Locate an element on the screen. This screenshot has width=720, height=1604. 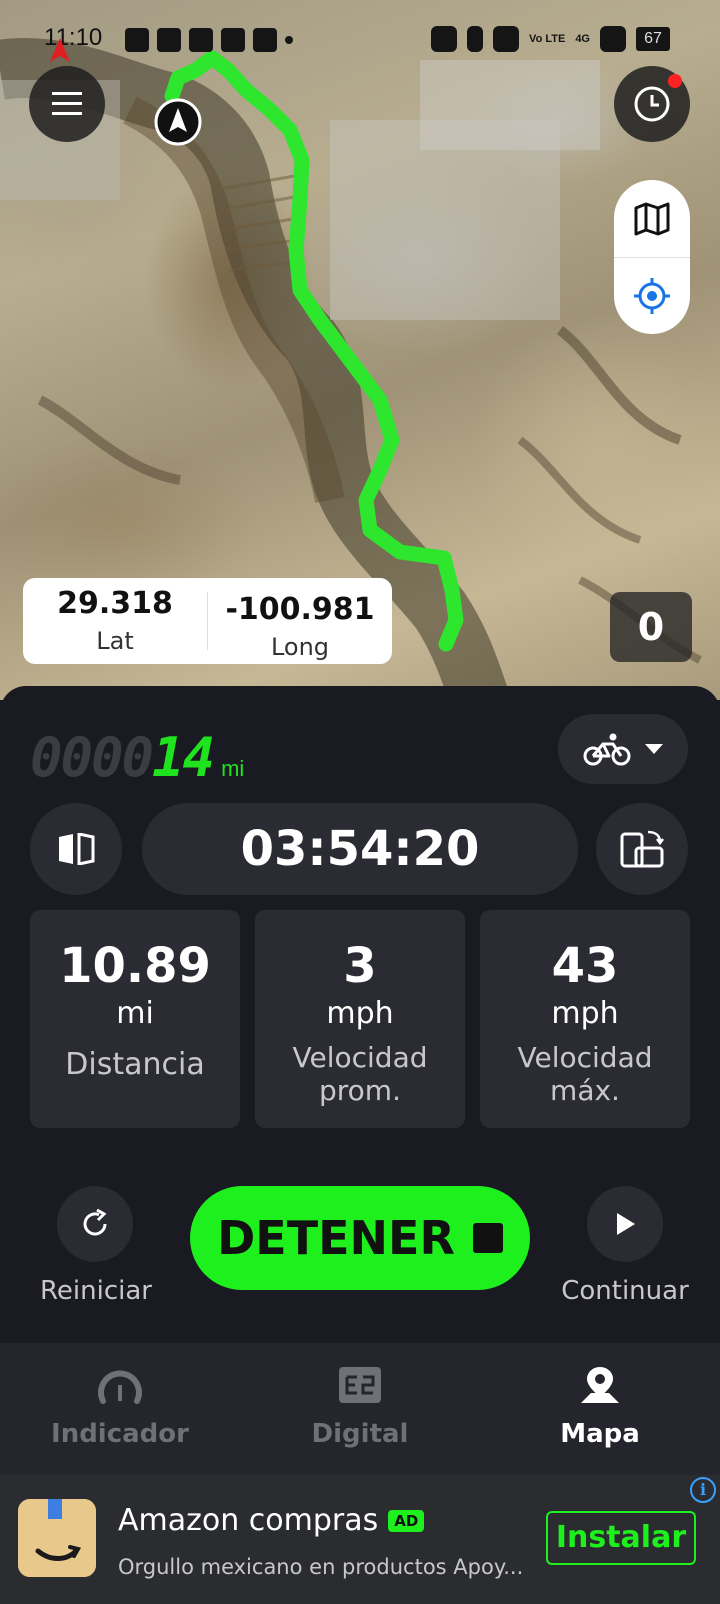
stop-label: DETENER is located at coordinates (336, 1238).